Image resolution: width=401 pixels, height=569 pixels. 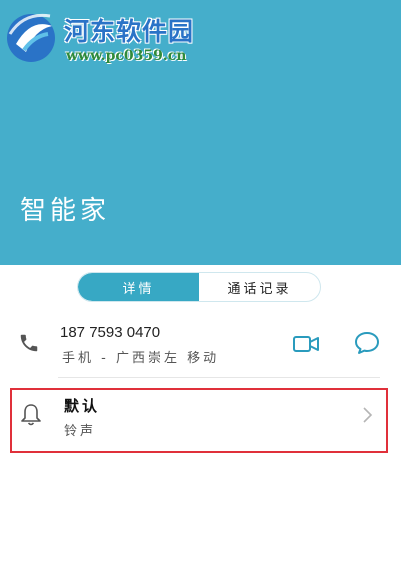 I want to click on watermark-logo-icon, so click(x=31, y=37).